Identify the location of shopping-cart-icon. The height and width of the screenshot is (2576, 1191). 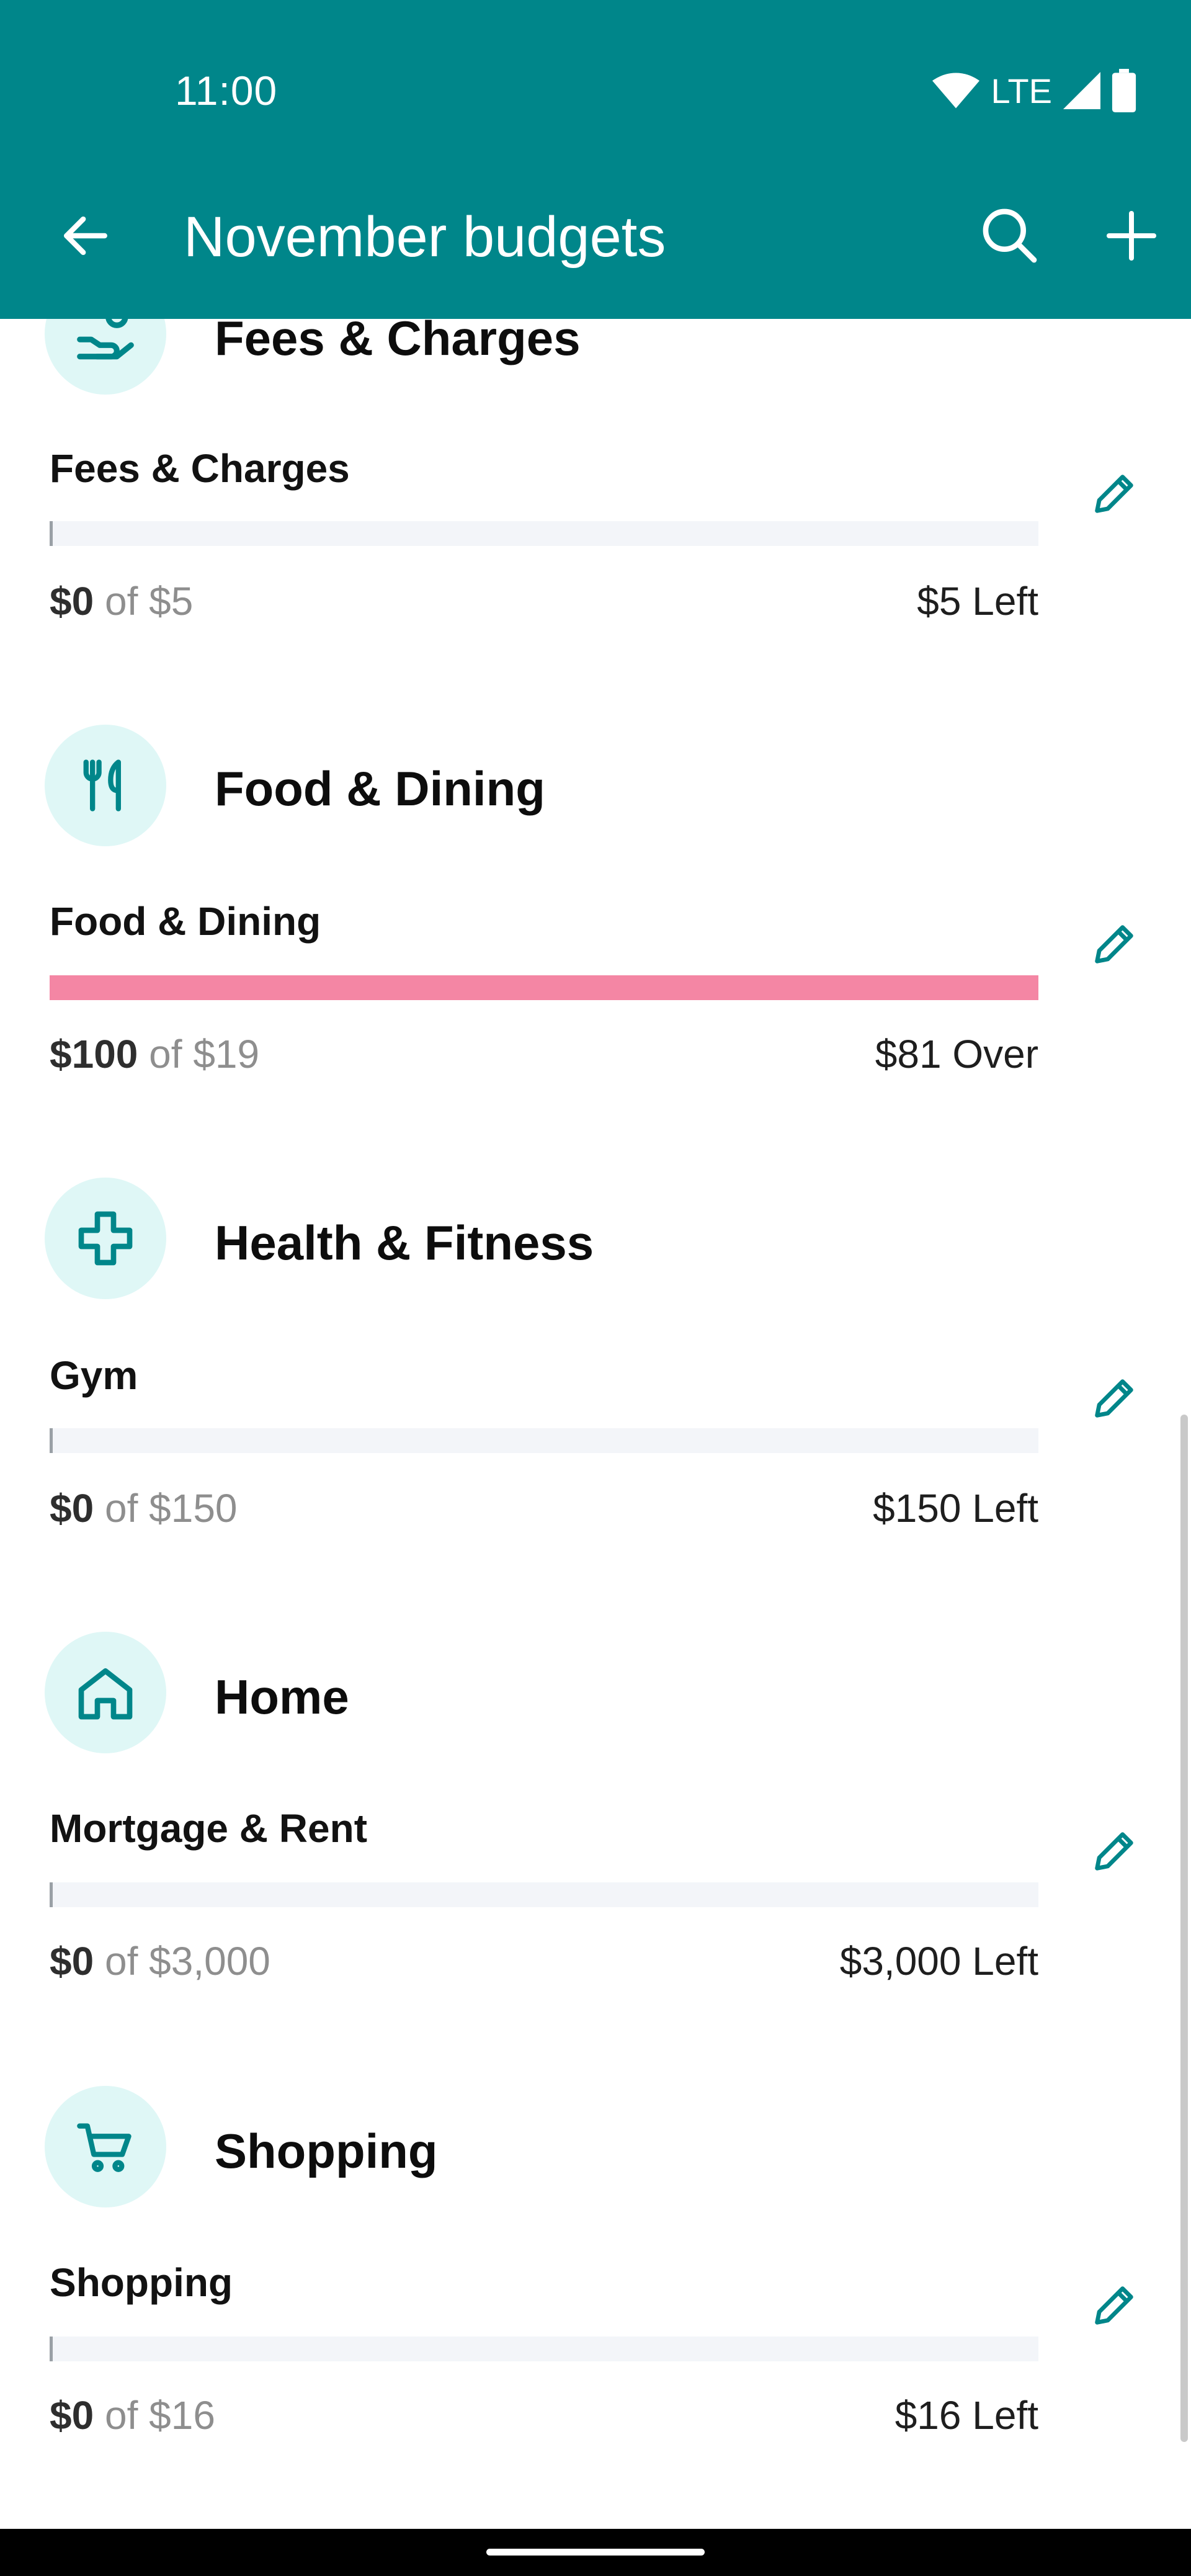
(105, 2147).